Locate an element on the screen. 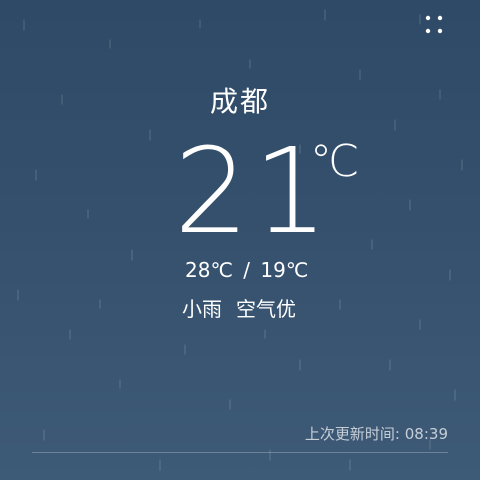 This screenshot has width=480, height=480. city-name: 成都 is located at coordinates (239, 101).